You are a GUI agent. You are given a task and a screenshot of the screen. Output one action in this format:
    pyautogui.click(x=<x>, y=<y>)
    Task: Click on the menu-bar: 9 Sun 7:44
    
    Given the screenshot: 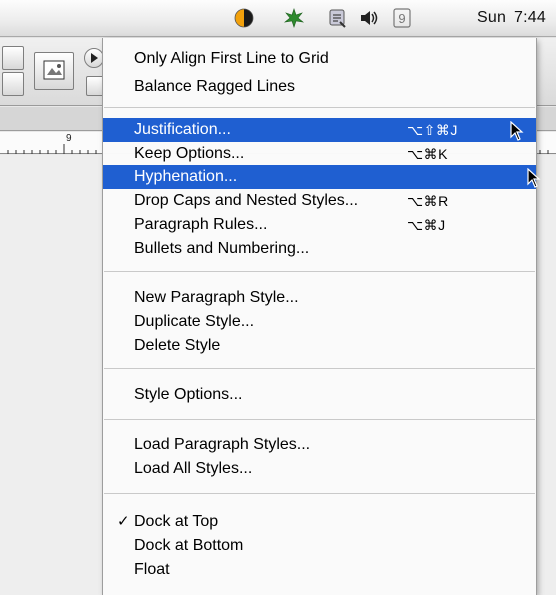 What is the action you would take?
    pyautogui.click(x=278, y=18)
    